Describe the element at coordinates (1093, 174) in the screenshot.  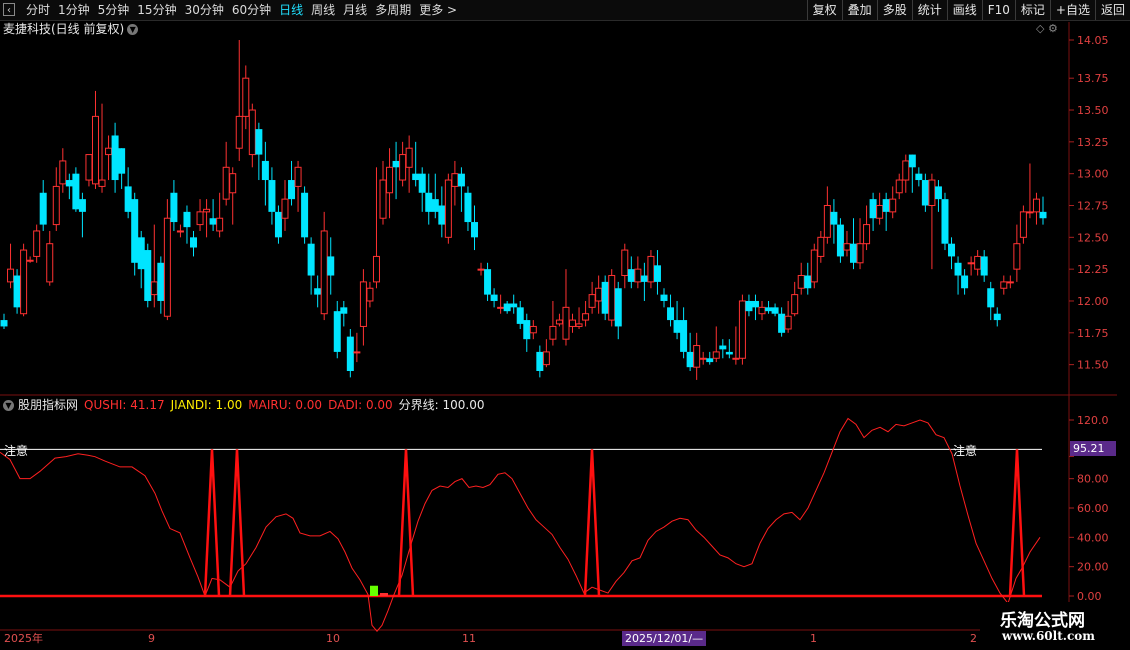
I see `price-tick-label: 13.00` at that location.